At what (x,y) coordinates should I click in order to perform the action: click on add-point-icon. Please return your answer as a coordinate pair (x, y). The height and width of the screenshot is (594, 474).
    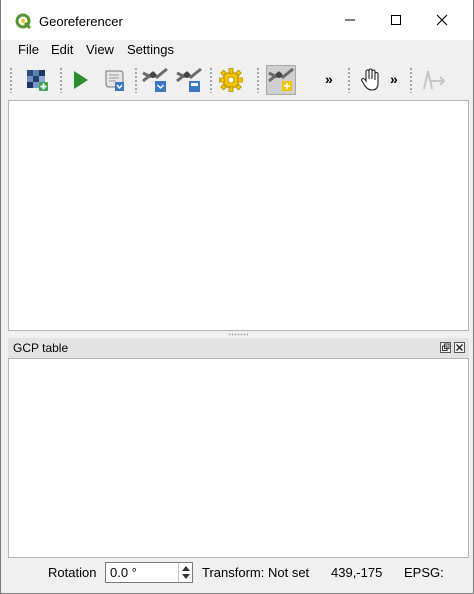
    Looking at the image, I should click on (281, 79).